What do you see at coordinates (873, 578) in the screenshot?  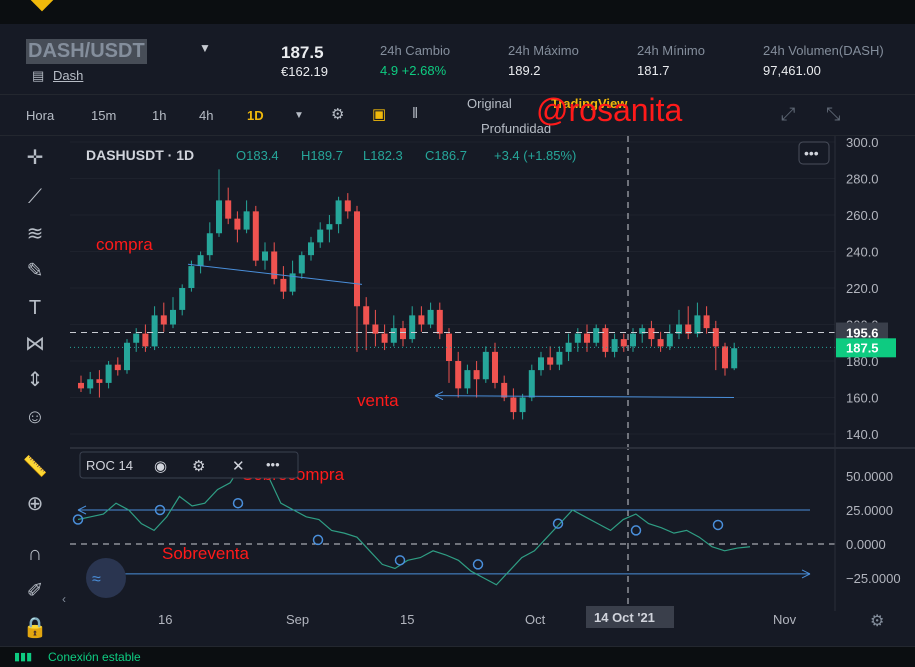 I see `roc-tick: −25.0000` at bounding box center [873, 578].